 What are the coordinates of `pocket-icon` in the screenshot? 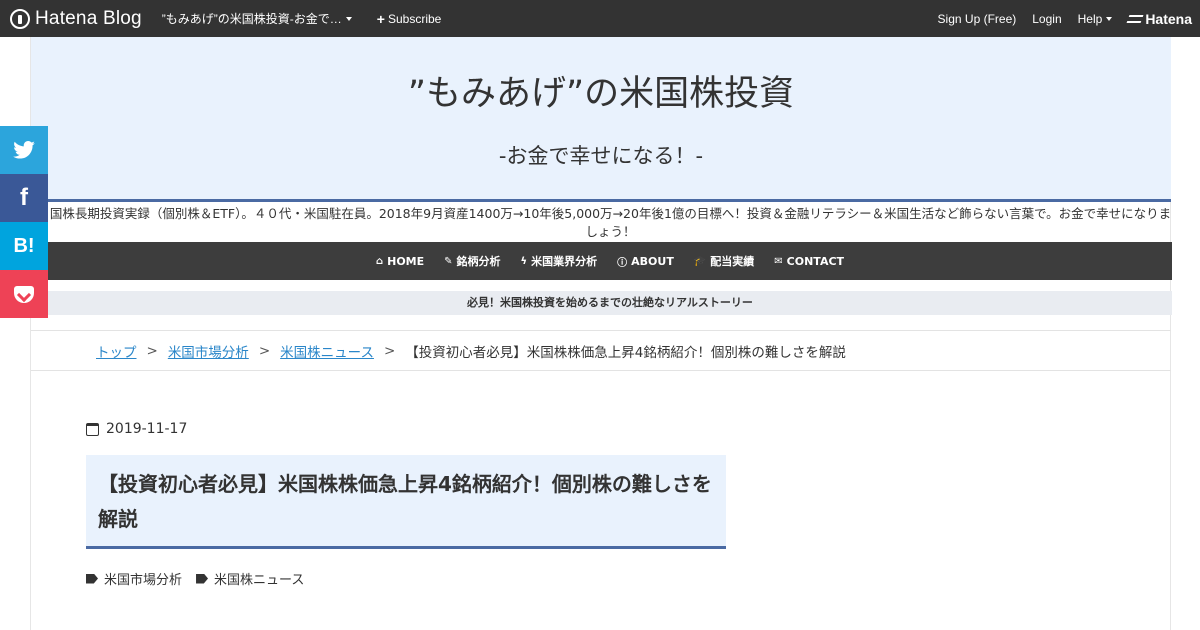 It's located at (24, 294).